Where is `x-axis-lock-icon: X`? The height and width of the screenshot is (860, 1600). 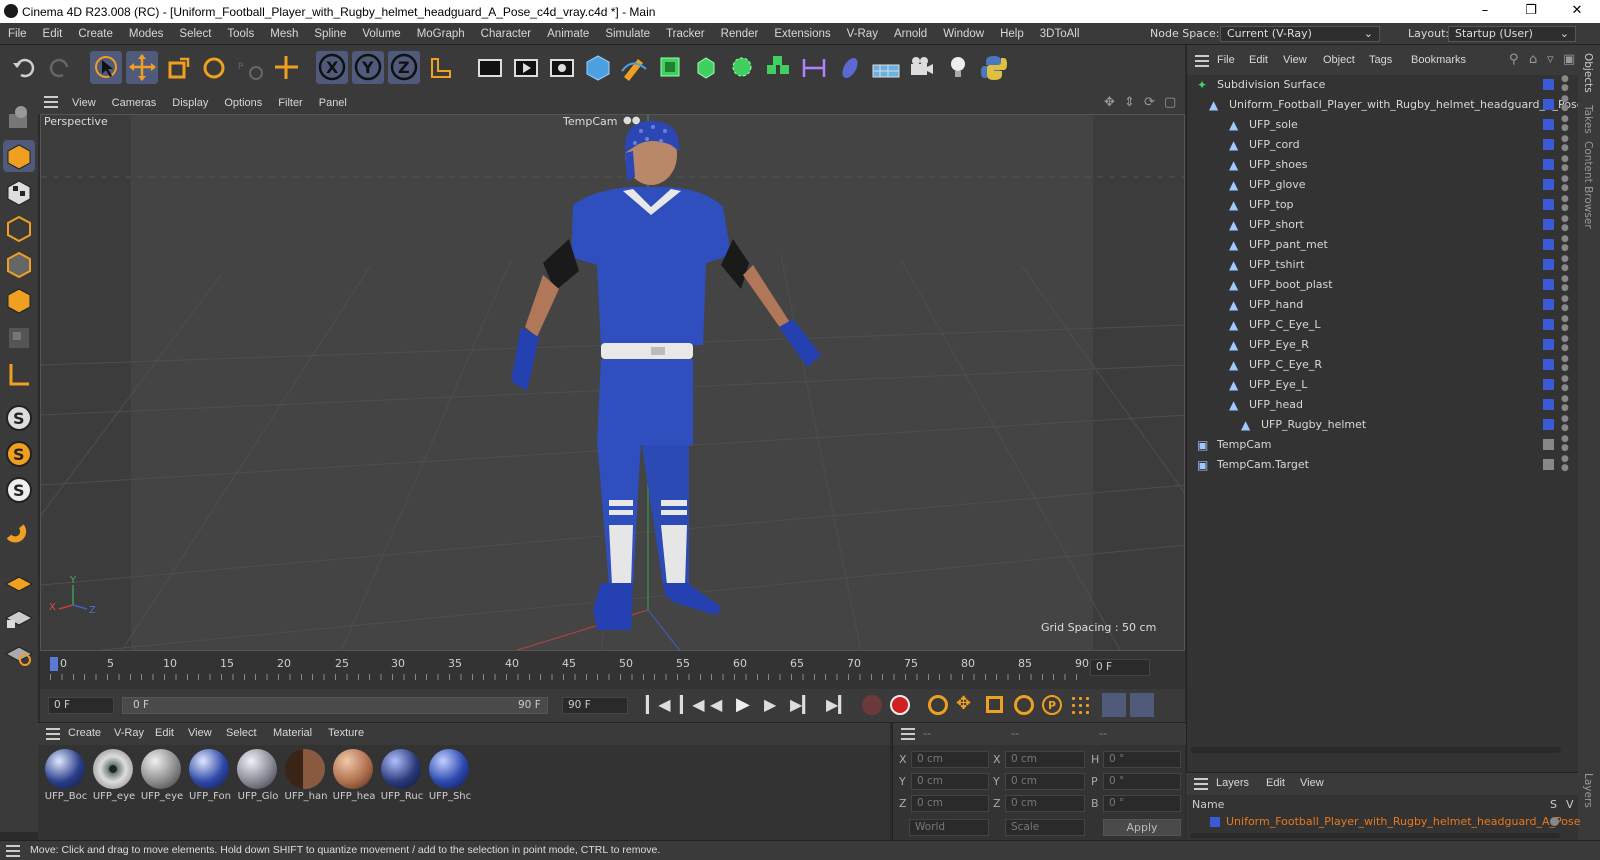
x-axis-lock-icon: X is located at coordinates (332, 67).